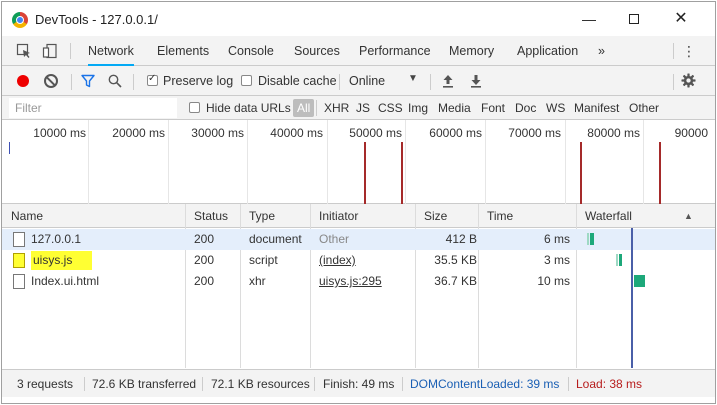 This screenshot has width=717, height=405. I want to click on request-size: 412 B, so click(461, 239).